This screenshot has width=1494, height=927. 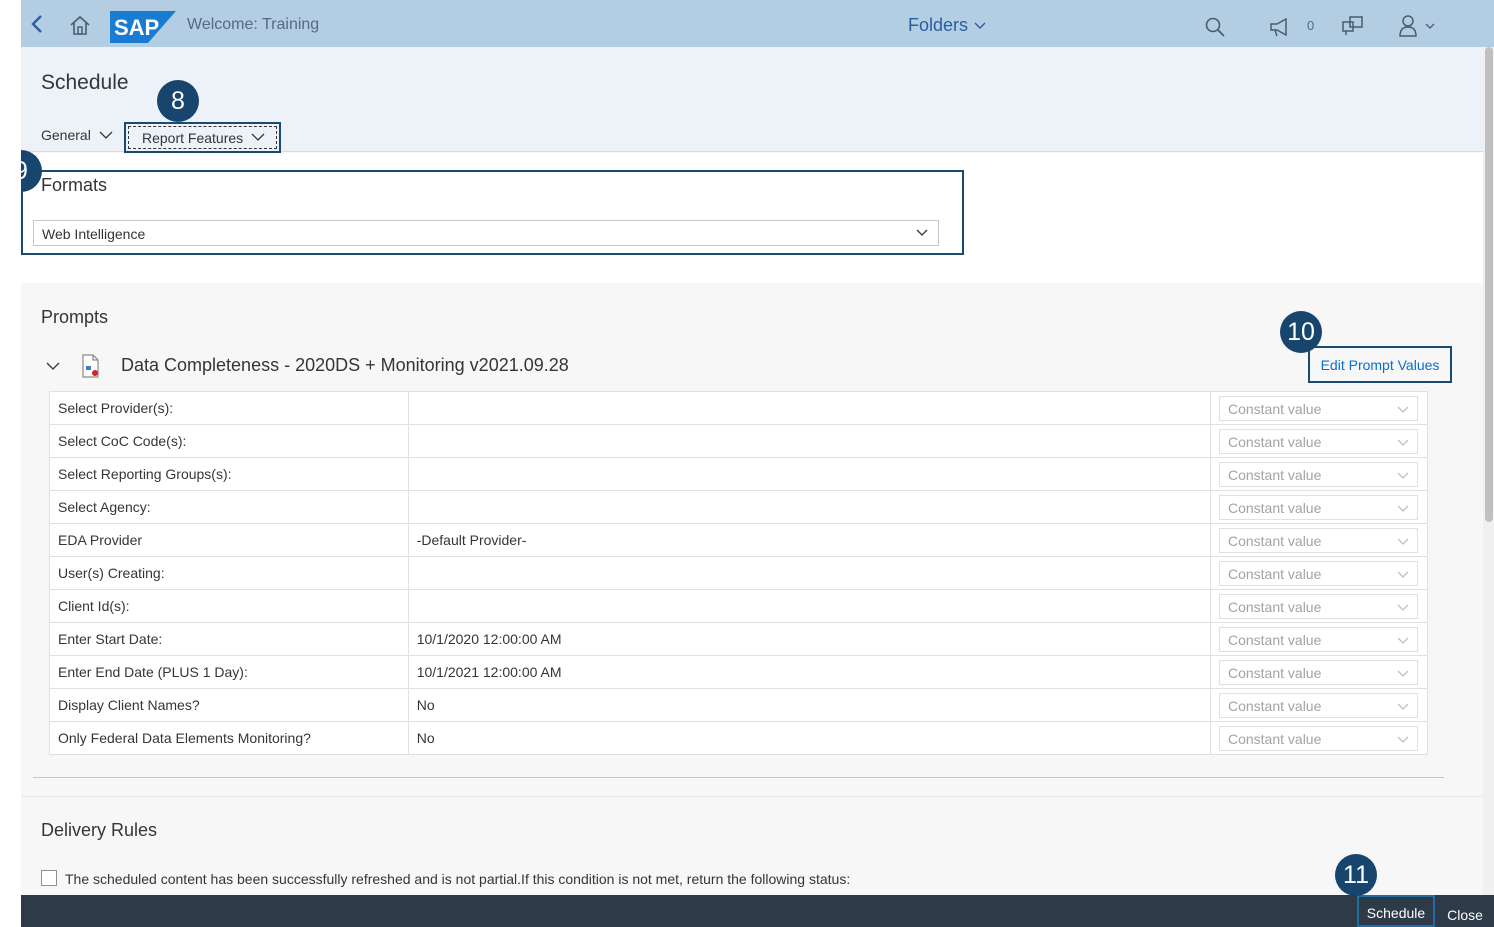 I want to click on prompt-name: EDA Provider, so click(x=229, y=540).